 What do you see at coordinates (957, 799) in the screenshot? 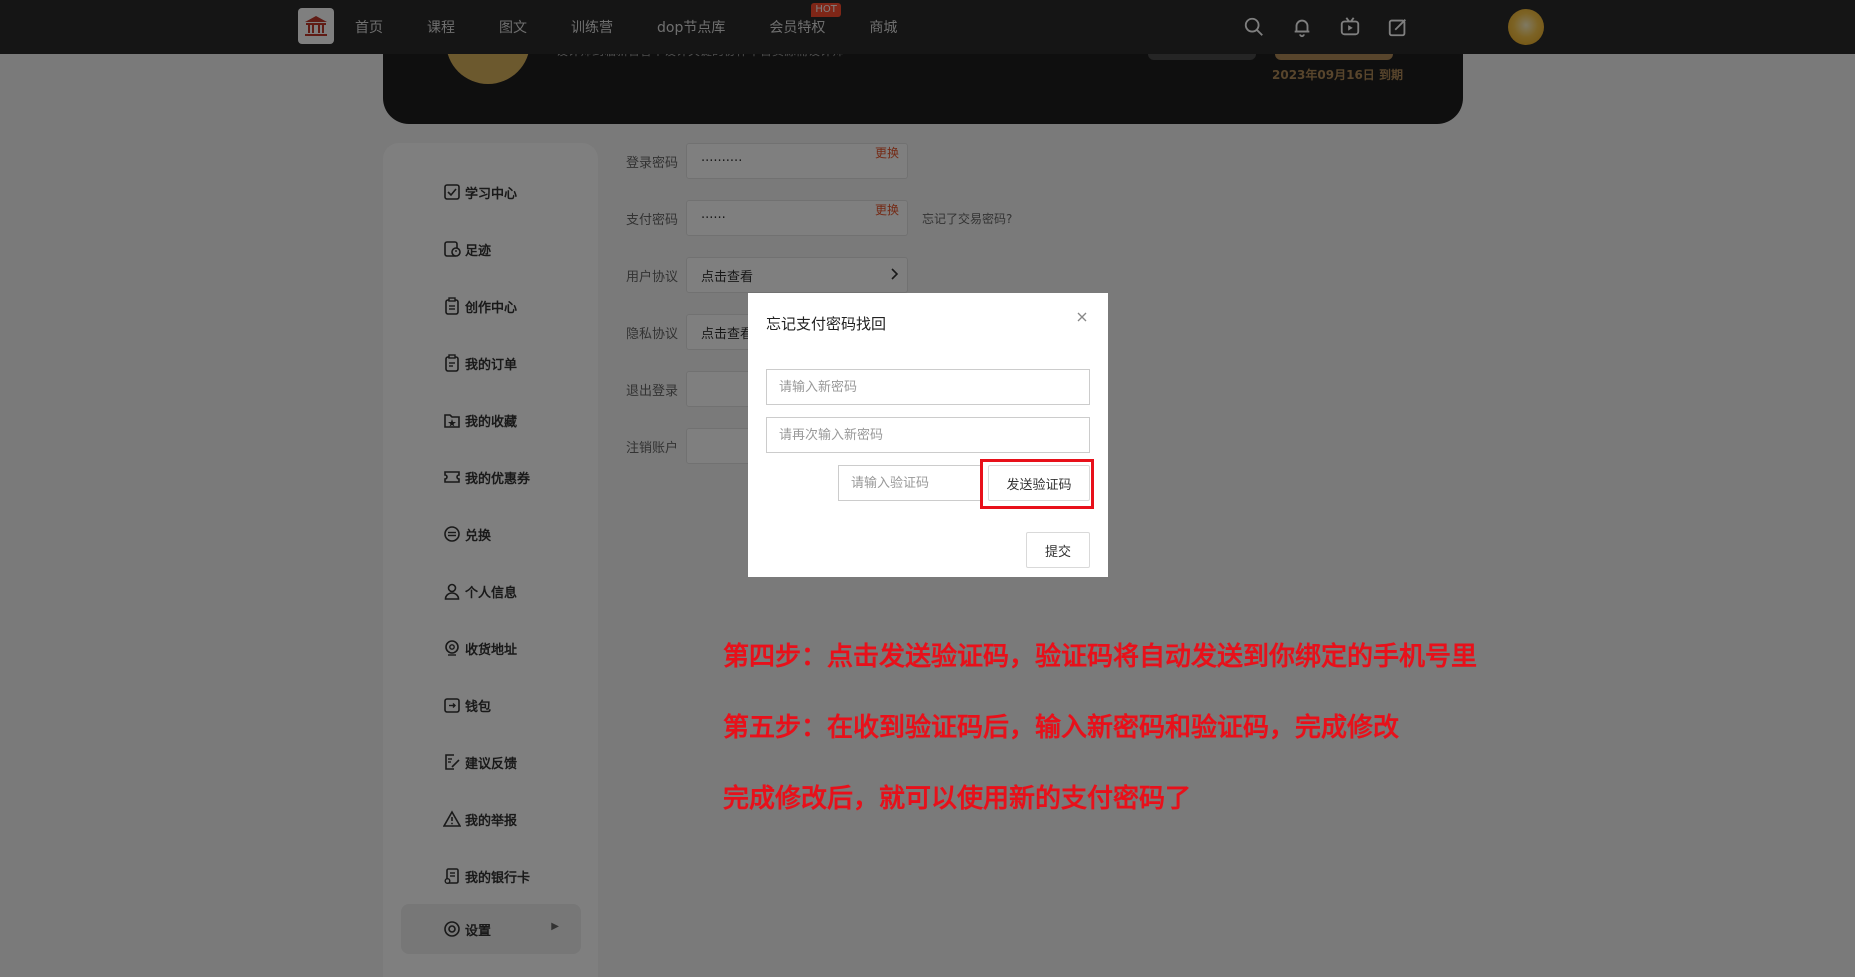
I see `instruction-done: 完成修改后，就可以使用新的支付密码了` at bounding box center [957, 799].